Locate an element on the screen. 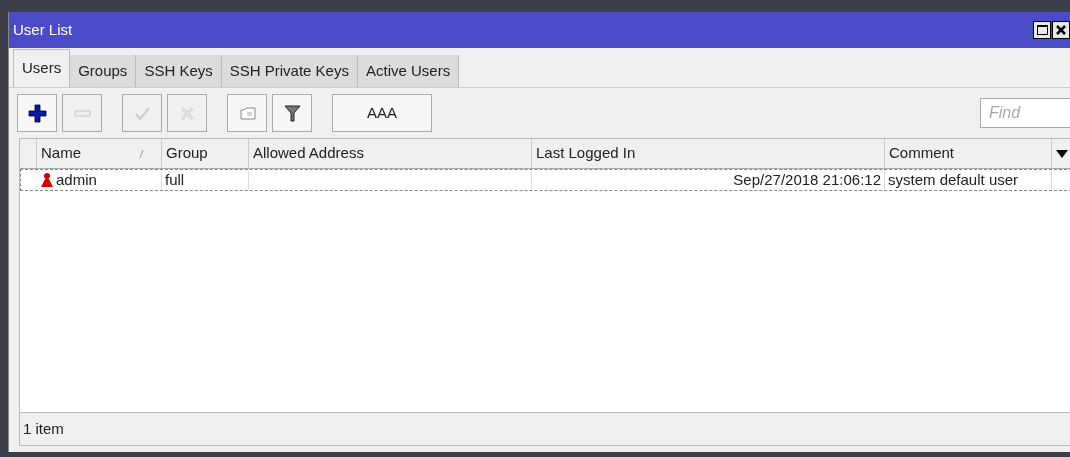 The image size is (1070, 457). add-button is located at coordinates (37, 113).